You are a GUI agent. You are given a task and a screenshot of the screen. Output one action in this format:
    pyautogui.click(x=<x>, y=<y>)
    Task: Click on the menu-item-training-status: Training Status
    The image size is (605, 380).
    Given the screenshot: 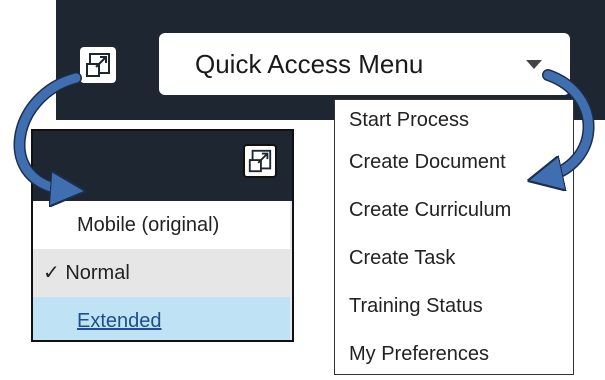 What is the action you would take?
    pyautogui.click(x=454, y=308)
    